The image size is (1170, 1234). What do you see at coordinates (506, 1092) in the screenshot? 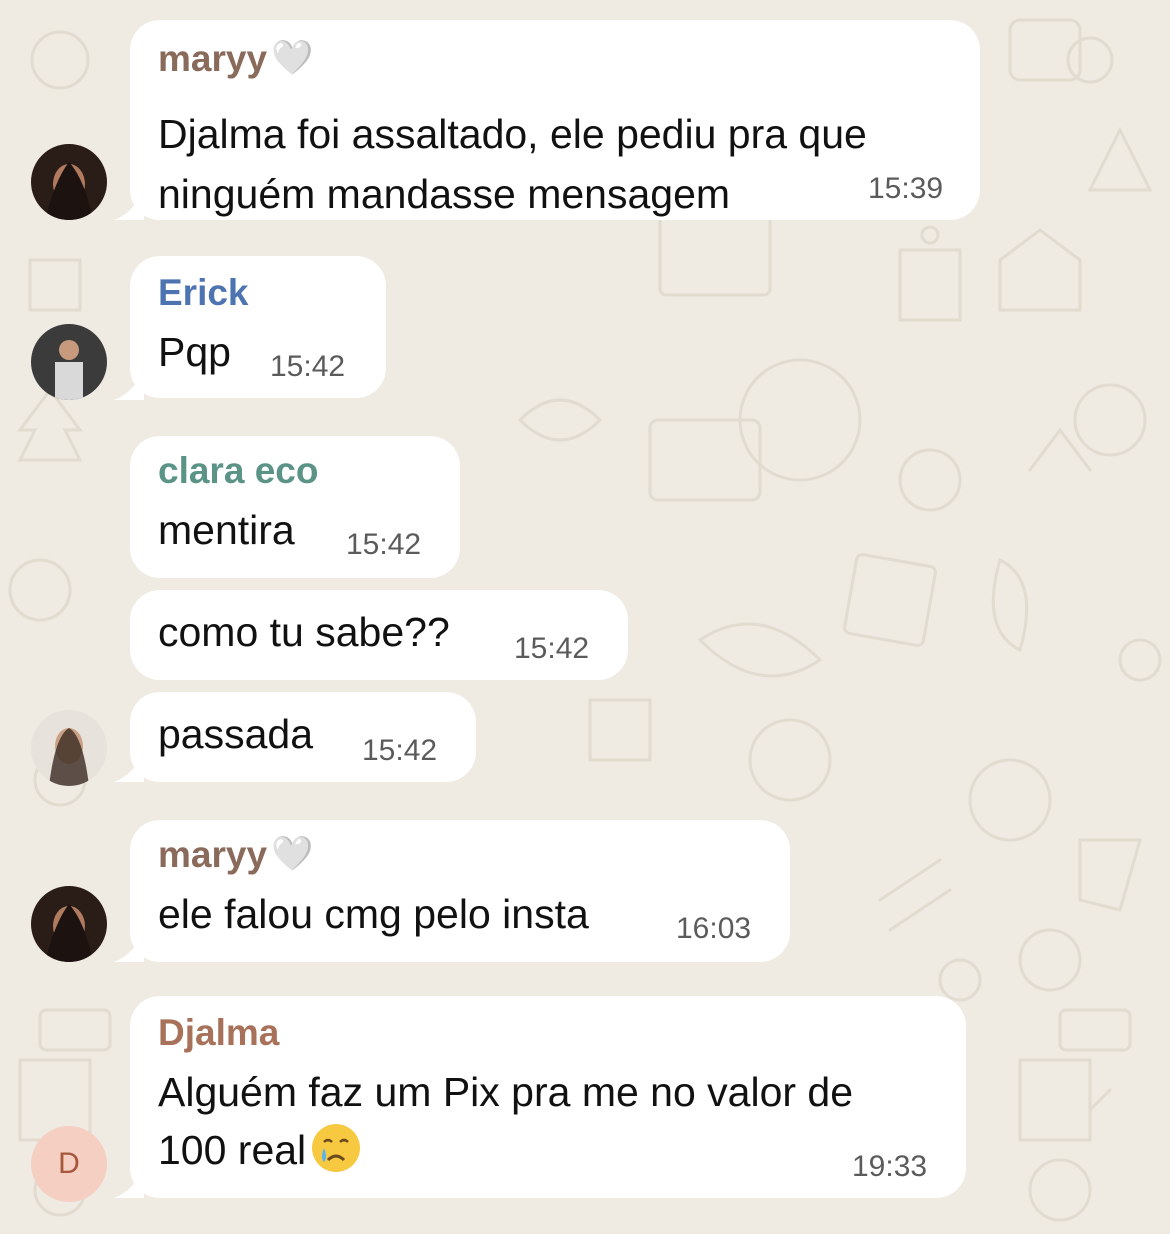
I see `message-text-line: Alguém faz um Pix pra me no valor de` at bounding box center [506, 1092].